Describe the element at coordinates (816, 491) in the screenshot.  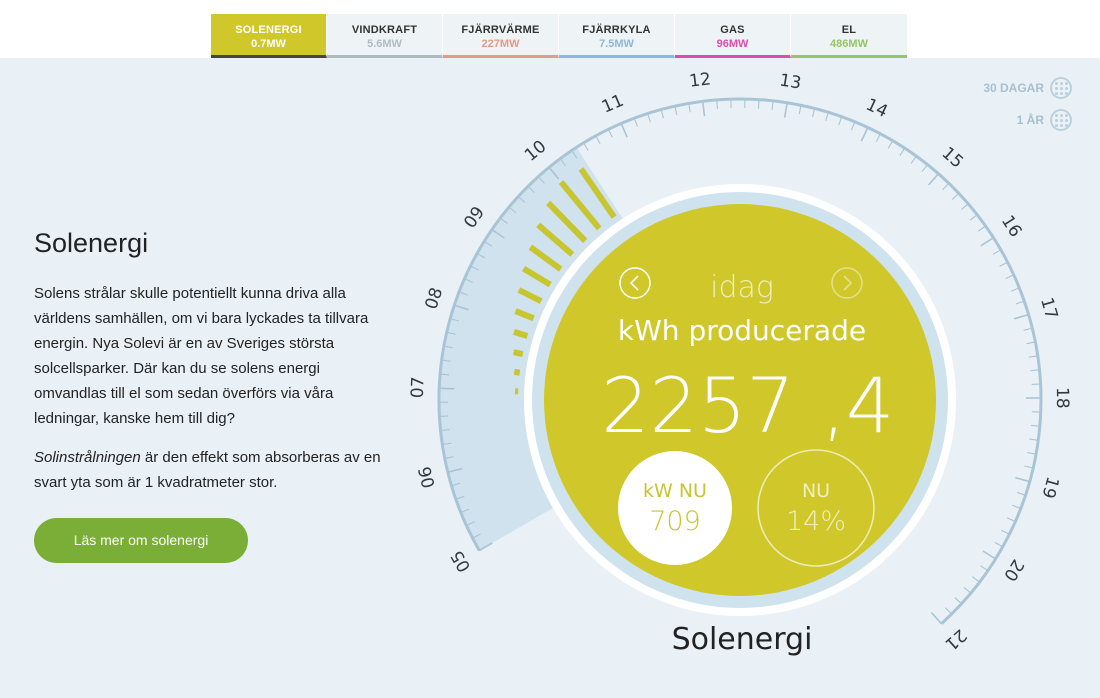
I see `percent-now-label: NU` at that location.